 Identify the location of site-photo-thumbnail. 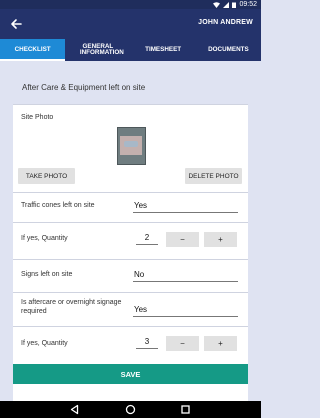
(131, 146).